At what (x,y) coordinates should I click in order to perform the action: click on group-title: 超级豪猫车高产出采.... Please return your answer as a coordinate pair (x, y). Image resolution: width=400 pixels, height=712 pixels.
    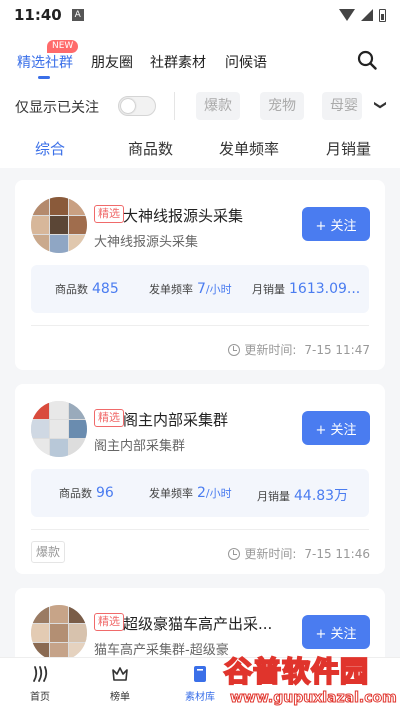
    Looking at the image, I should click on (198, 624).